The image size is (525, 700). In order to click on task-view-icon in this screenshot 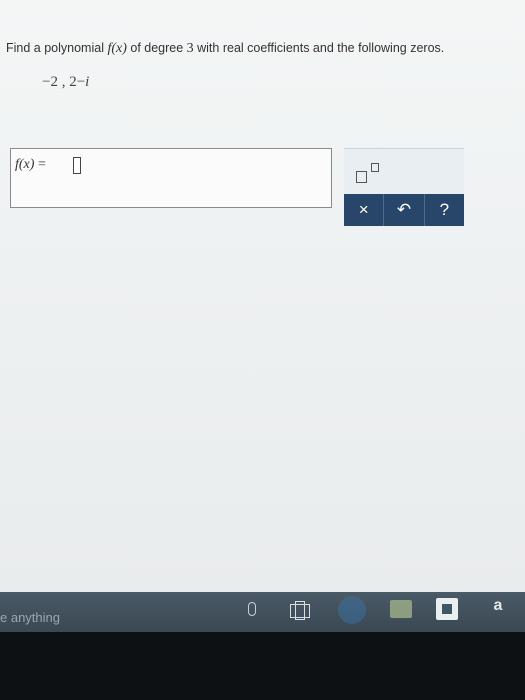, I will do `click(300, 610)`.